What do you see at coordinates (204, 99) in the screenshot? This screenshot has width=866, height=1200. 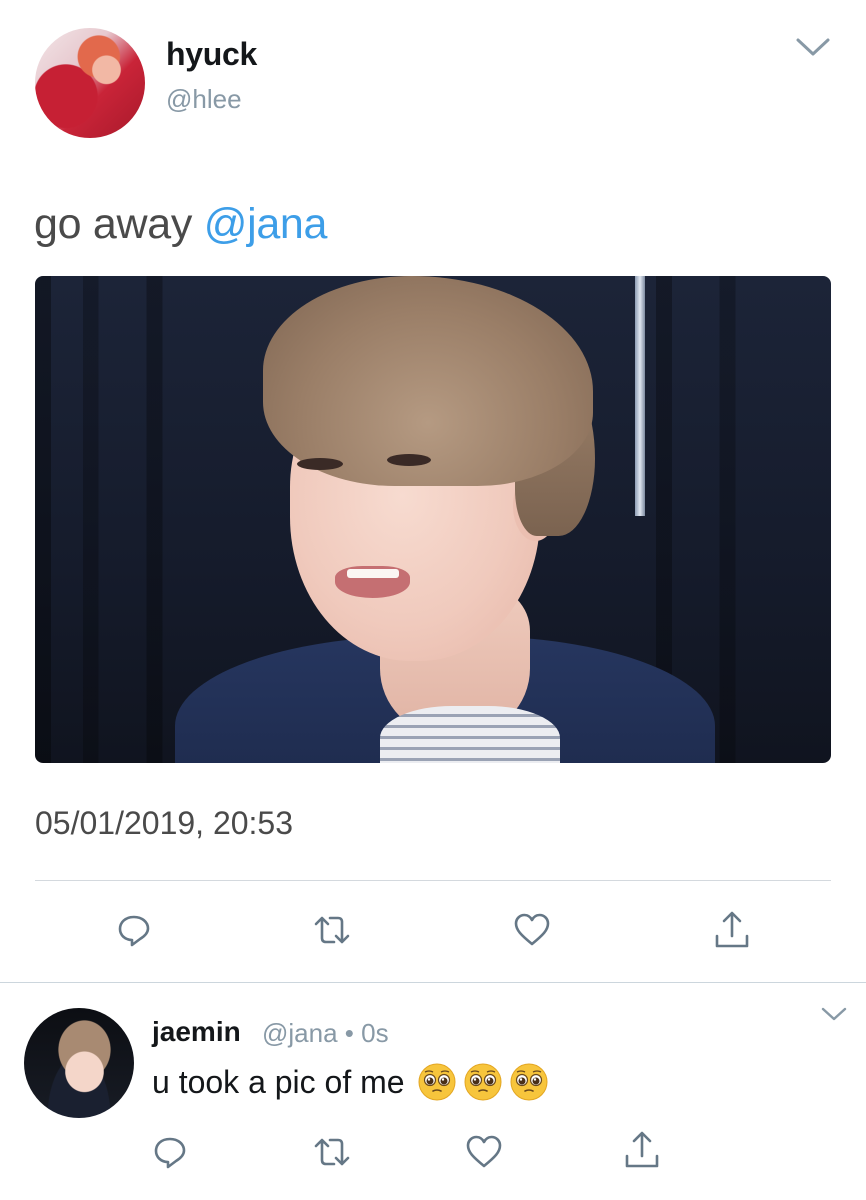 I see `author-handle: @hlee` at bounding box center [204, 99].